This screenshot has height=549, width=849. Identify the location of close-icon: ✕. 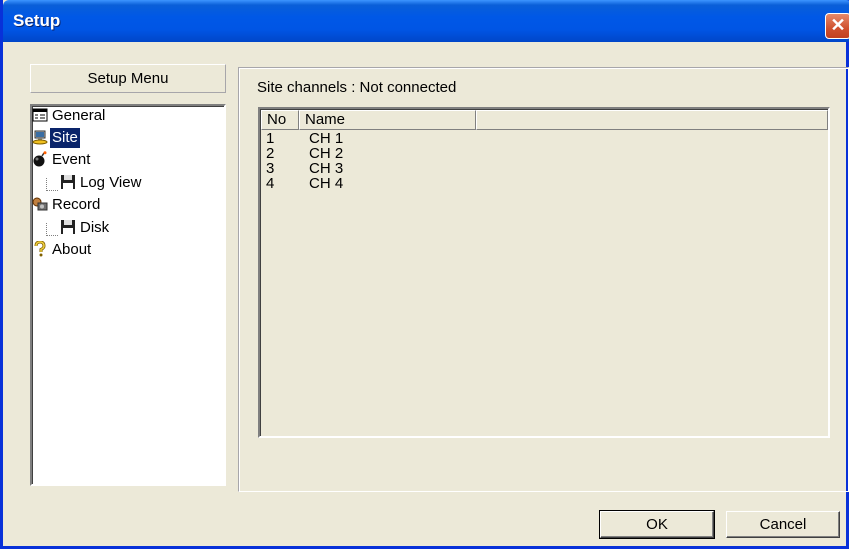
(838, 25).